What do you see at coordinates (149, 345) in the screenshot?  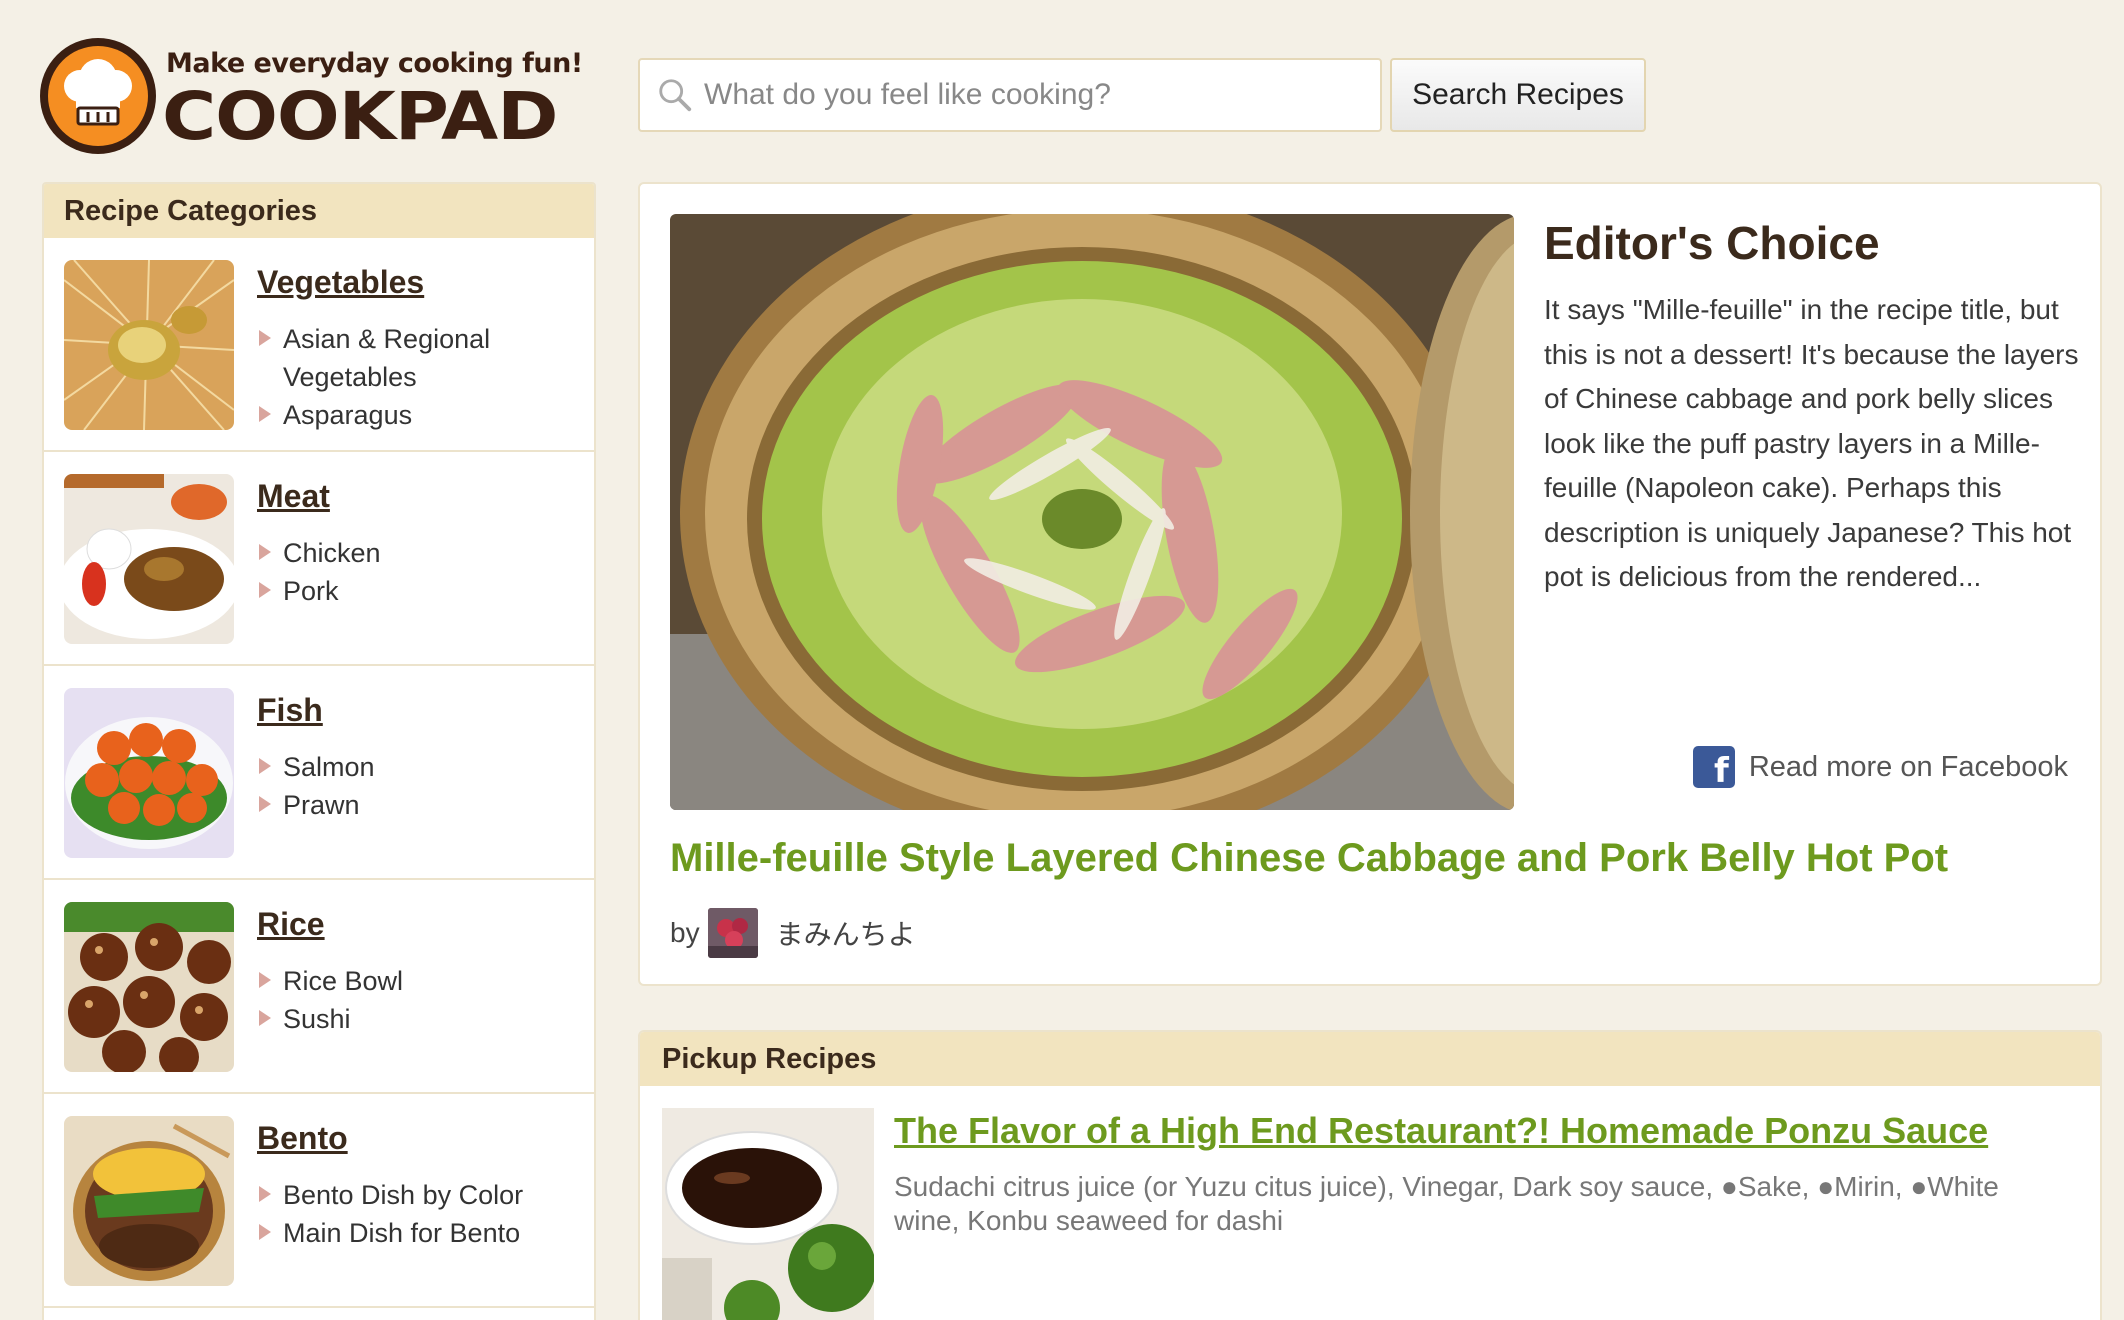 I see `vegetables-thumbnail` at bounding box center [149, 345].